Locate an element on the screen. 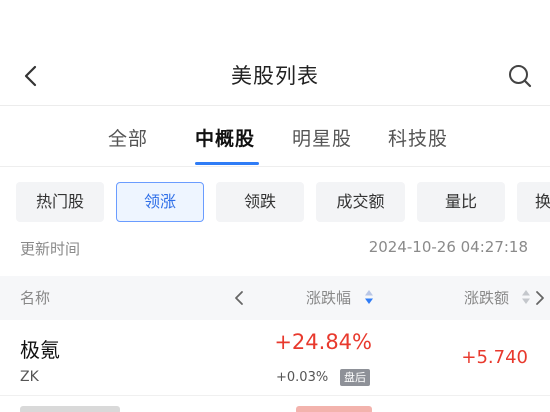  chip-hot: 热门股 is located at coordinates (60, 202).